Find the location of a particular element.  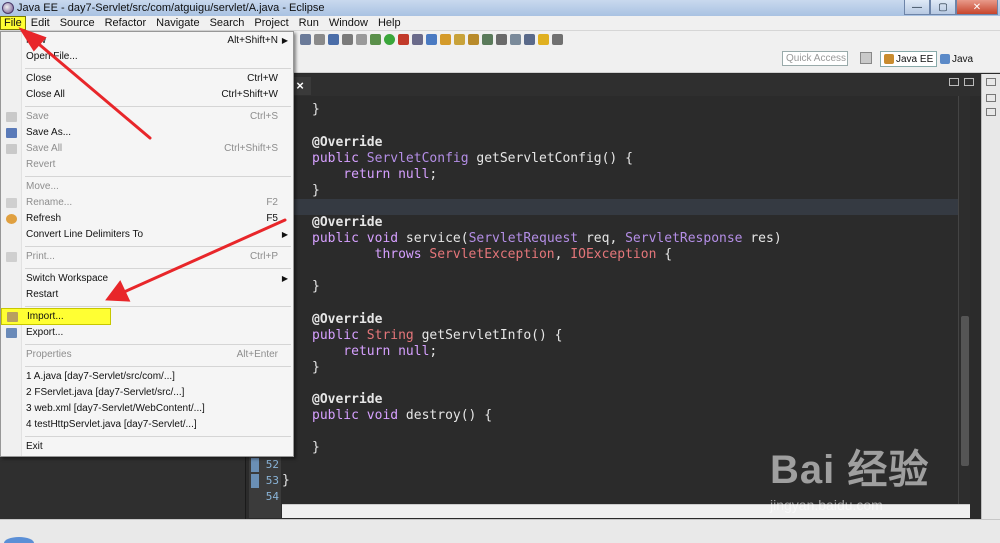

forward-arrow-icon is located at coordinates (543, 39).